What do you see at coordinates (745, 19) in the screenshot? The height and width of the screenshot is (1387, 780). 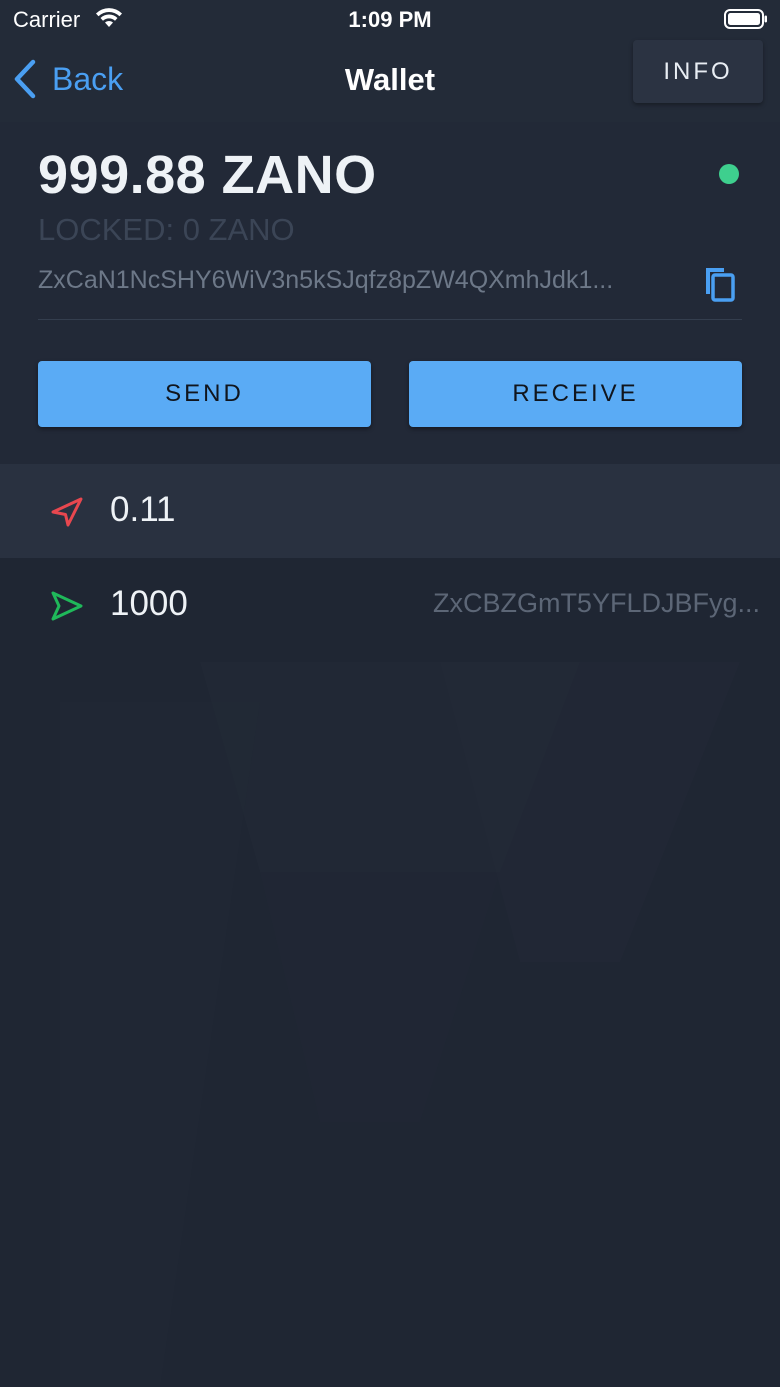 I see `battery-full-icon` at bounding box center [745, 19].